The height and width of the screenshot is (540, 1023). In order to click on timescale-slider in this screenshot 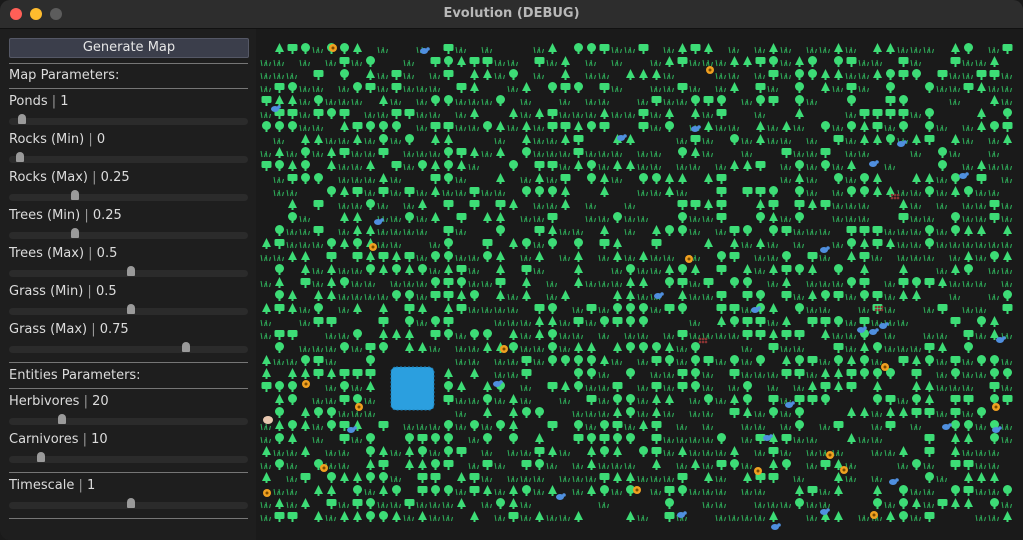, I will do `click(128, 503)`.